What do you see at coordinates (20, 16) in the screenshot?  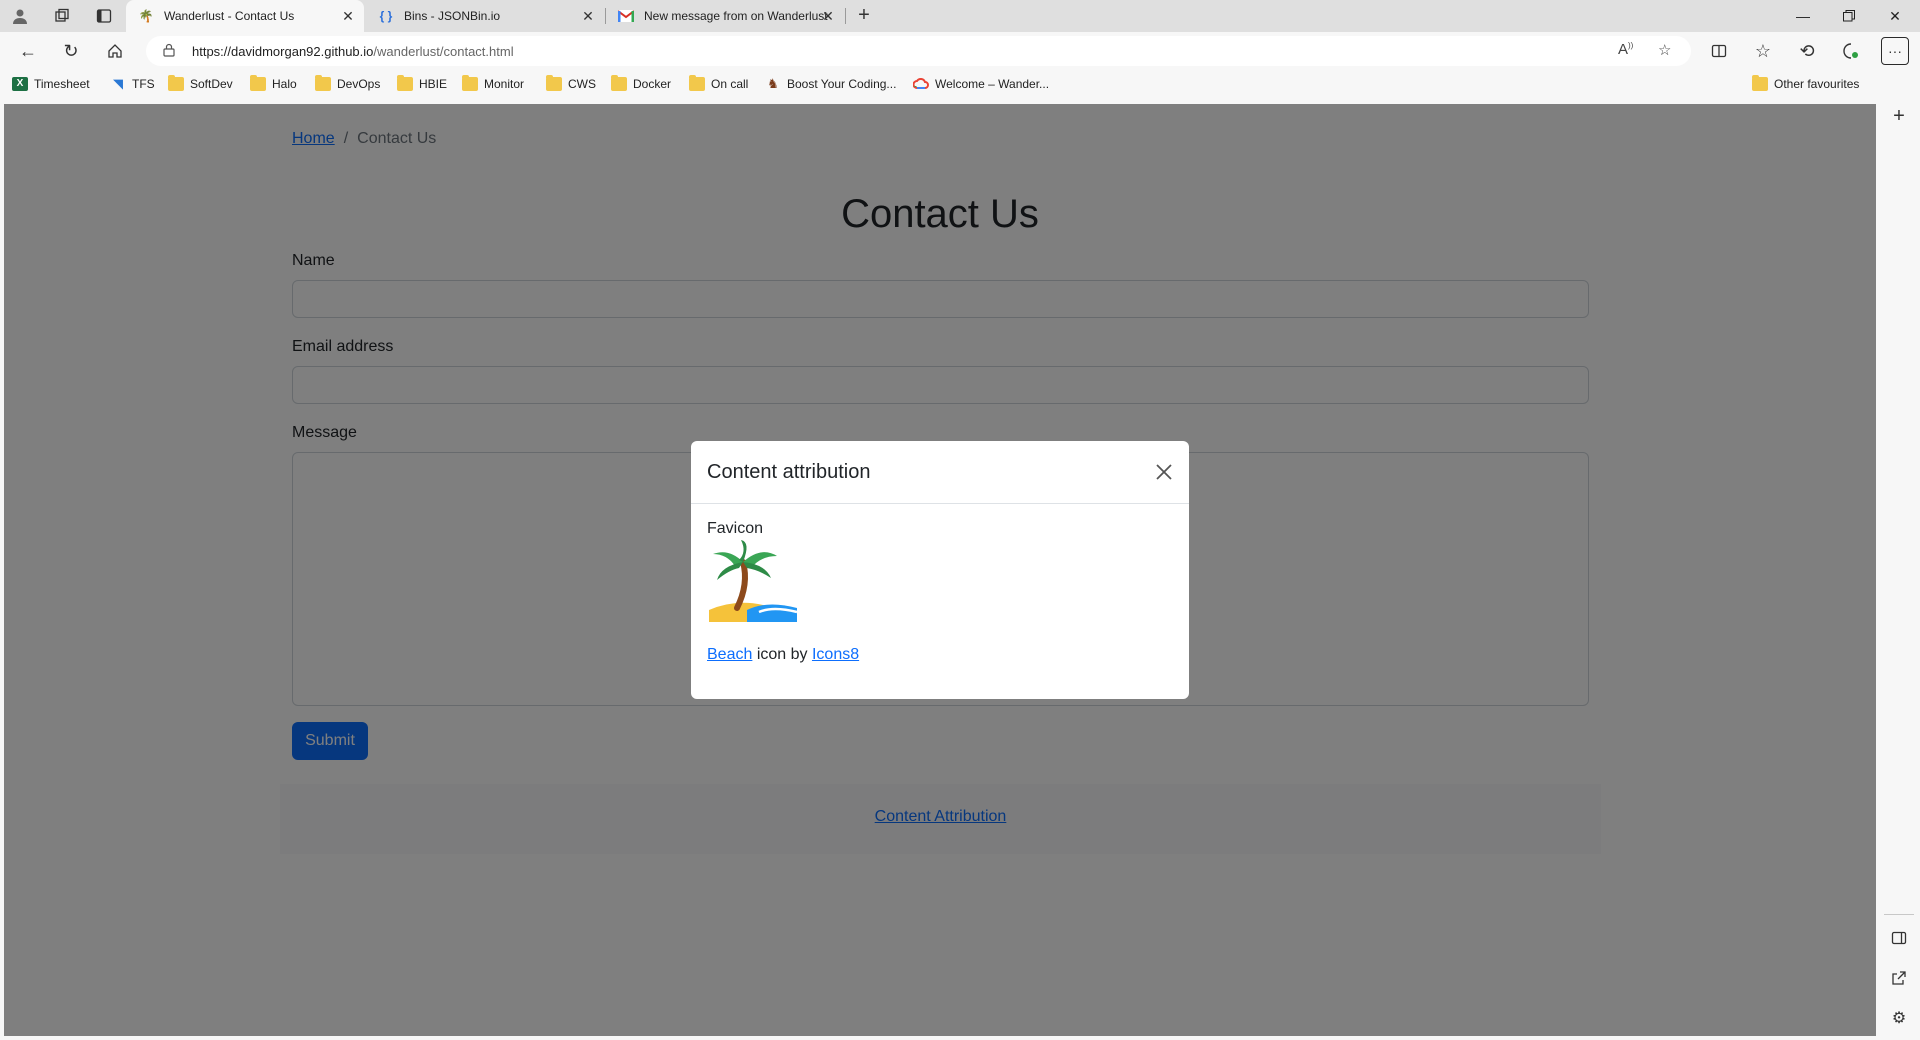 I see `profile-icon` at bounding box center [20, 16].